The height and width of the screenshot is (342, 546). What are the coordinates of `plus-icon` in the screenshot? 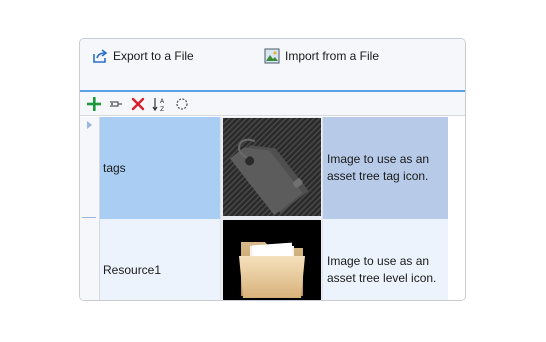 It's located at (94, 104).